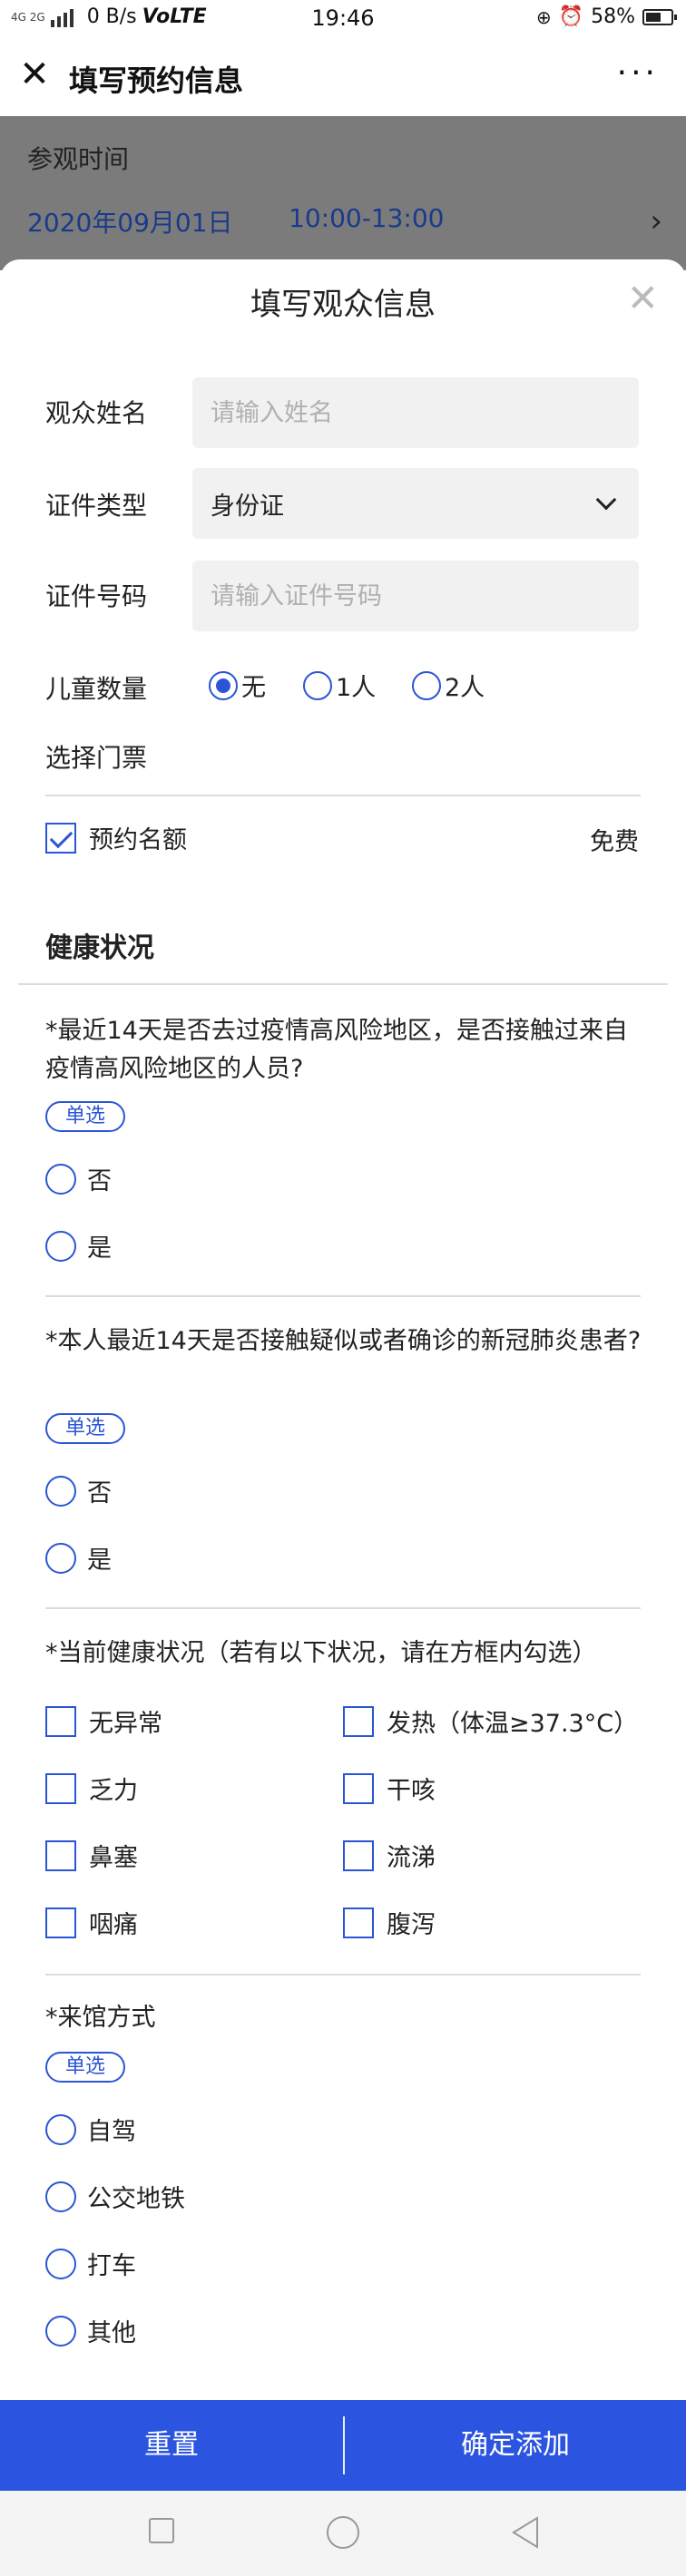  Describe the element at coordinates (96, 413) in the screenshot. I see `name-label: 观众姓名` at that location.